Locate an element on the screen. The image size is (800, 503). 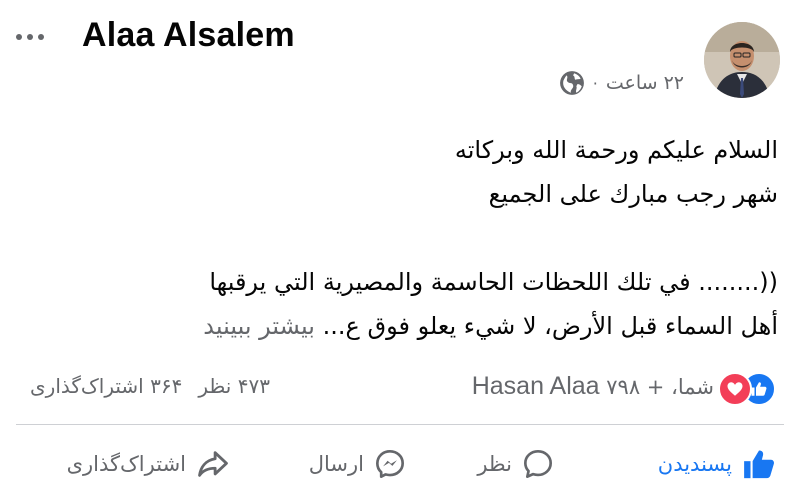
more-icon is located at coordinates (19, 37).